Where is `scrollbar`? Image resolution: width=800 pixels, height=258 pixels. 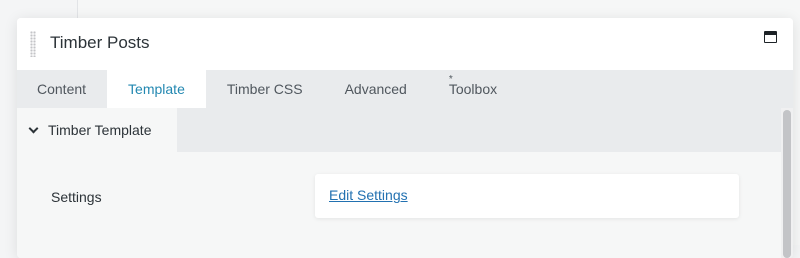 scrollbar is located at coordinates (787, 183).